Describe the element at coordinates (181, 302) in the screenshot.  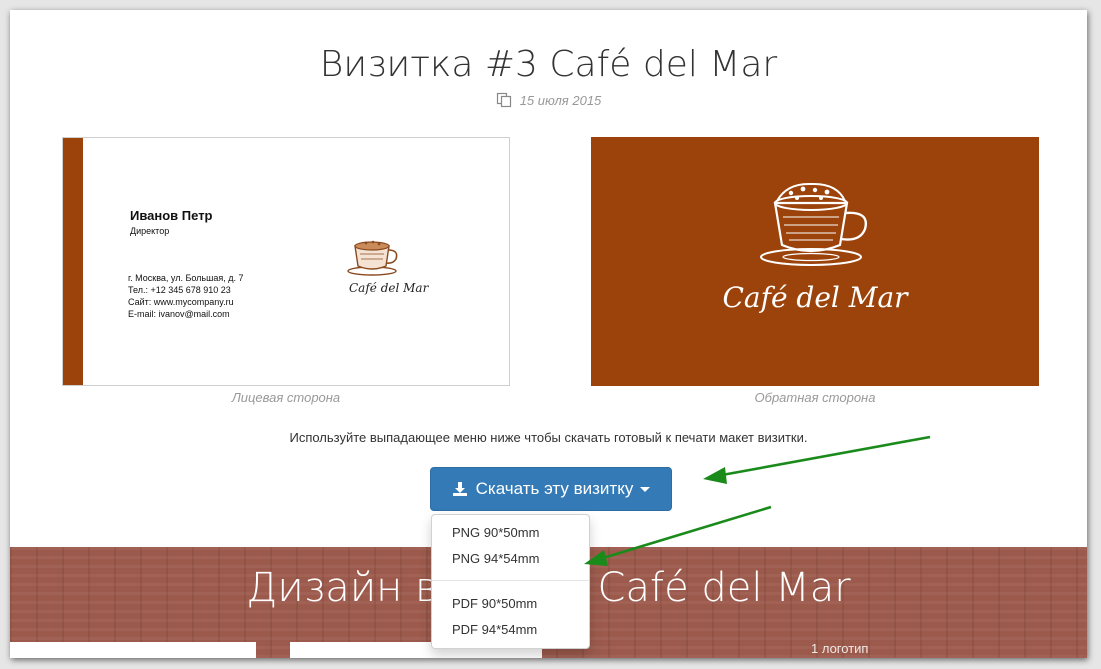
I see `card-site: Сайт: www.mycompany.ru` at that location.